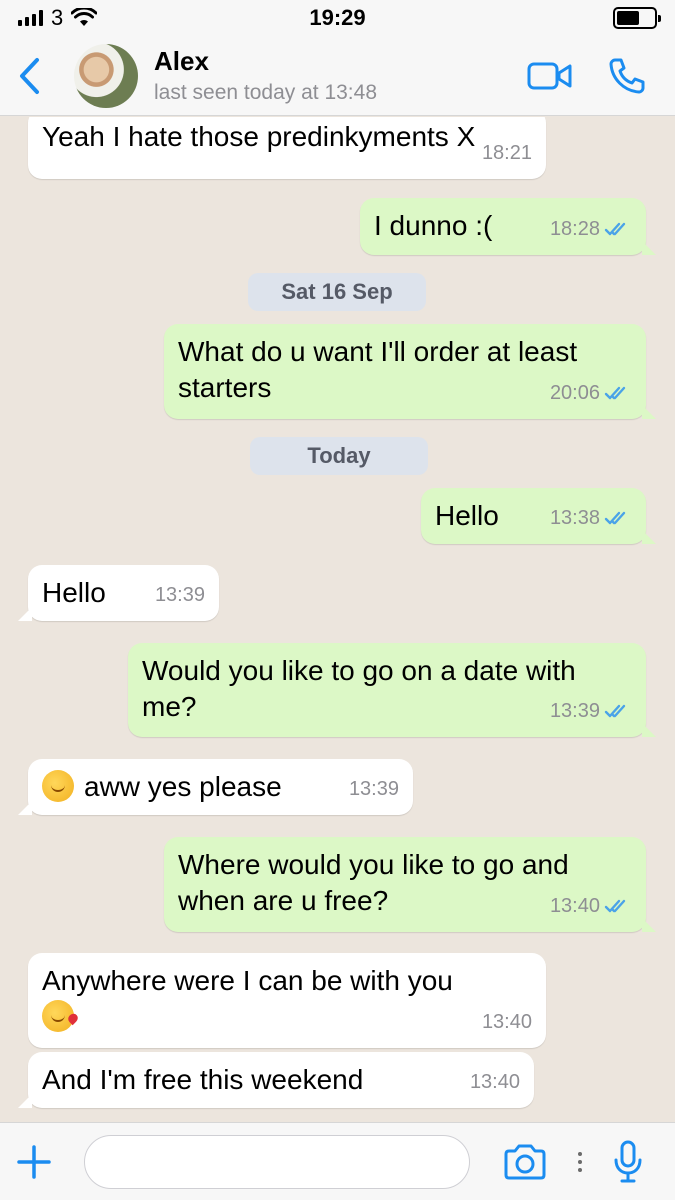  What do you see at coordinates (628, 1162) in the screenshot?
I see `microphone-icon` at bounding box center [628, 1162].